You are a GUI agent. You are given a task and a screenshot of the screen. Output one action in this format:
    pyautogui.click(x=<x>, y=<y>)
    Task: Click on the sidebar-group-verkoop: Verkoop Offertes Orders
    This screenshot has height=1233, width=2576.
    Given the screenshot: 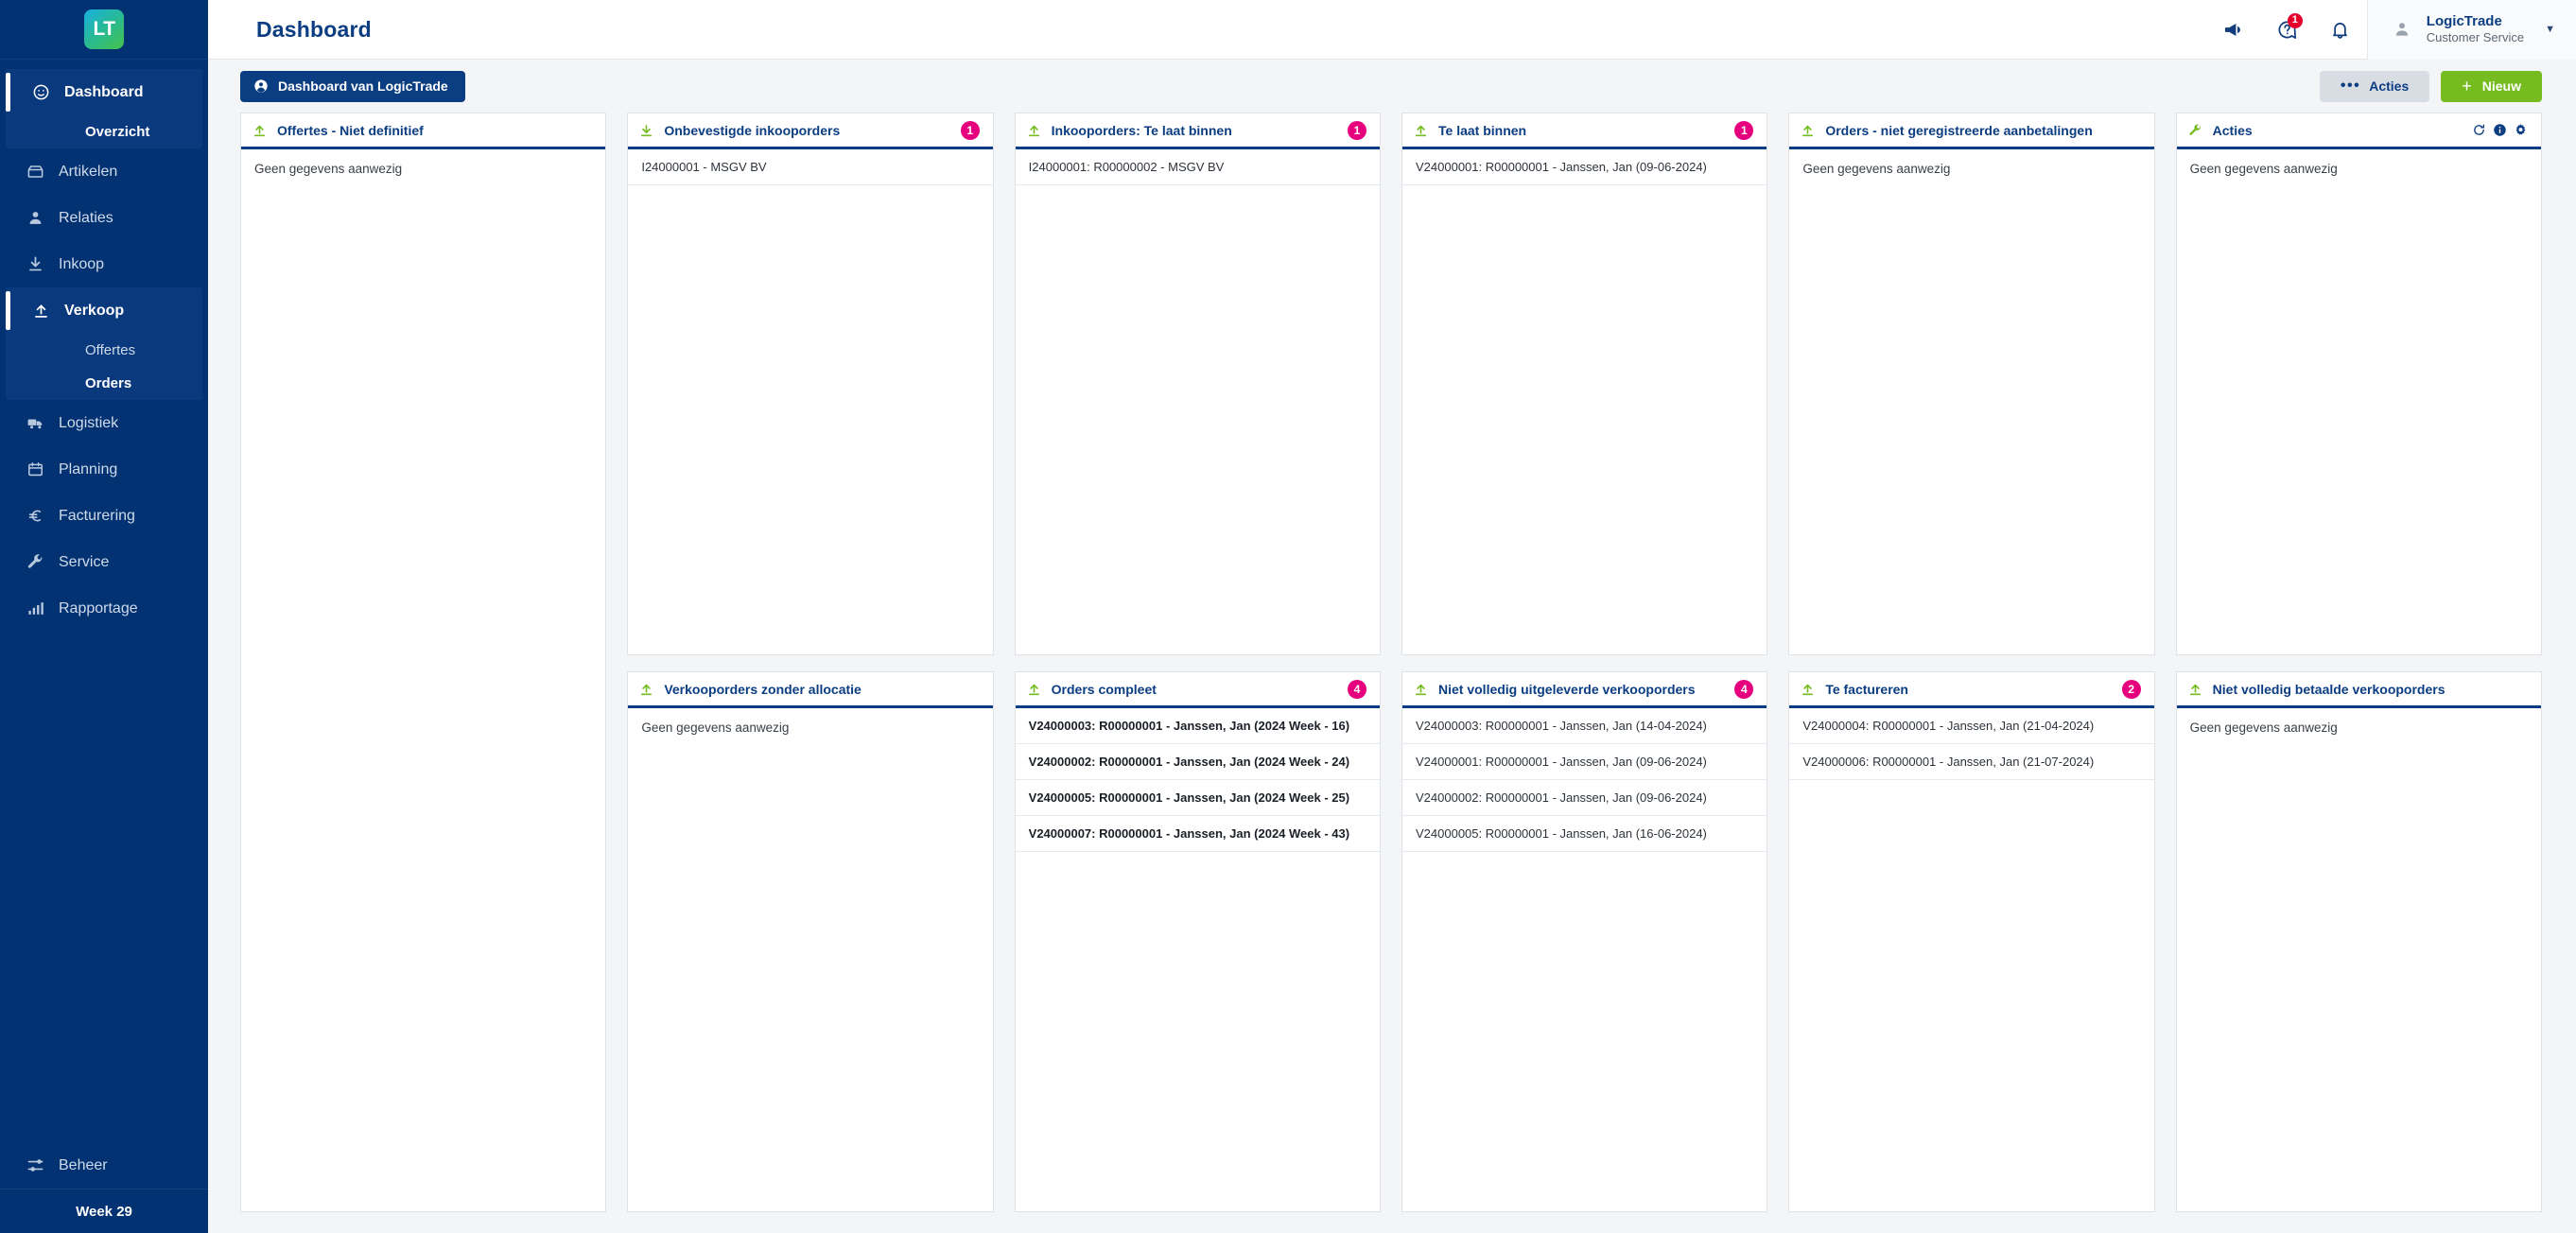 What is the action you would take?
    pyautogui.click(x=104, y=343)
    